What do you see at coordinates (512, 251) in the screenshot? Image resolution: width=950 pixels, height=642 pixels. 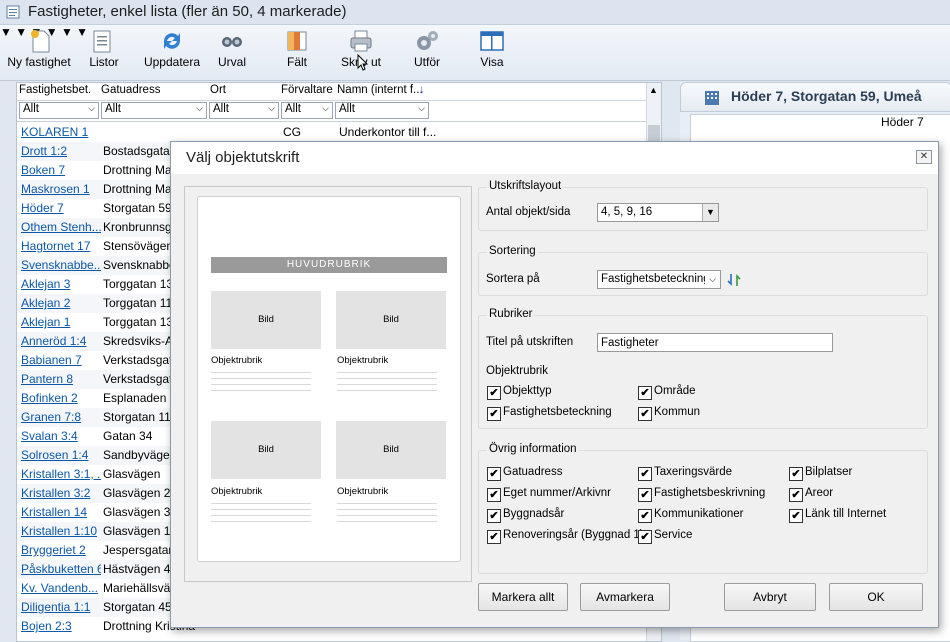 I see `sort-group-title: Sortering` at bounding box center [512, 251].